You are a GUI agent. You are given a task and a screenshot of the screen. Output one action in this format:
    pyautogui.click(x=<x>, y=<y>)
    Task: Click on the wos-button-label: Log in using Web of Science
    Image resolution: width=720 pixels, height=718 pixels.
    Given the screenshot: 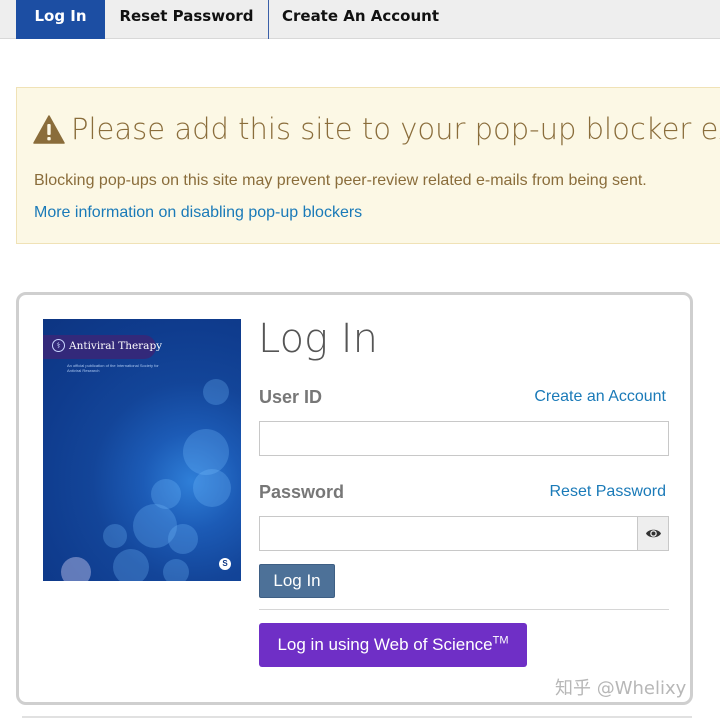 What is the action you would take?
    pyautogui.click(x=385, y=644)
    